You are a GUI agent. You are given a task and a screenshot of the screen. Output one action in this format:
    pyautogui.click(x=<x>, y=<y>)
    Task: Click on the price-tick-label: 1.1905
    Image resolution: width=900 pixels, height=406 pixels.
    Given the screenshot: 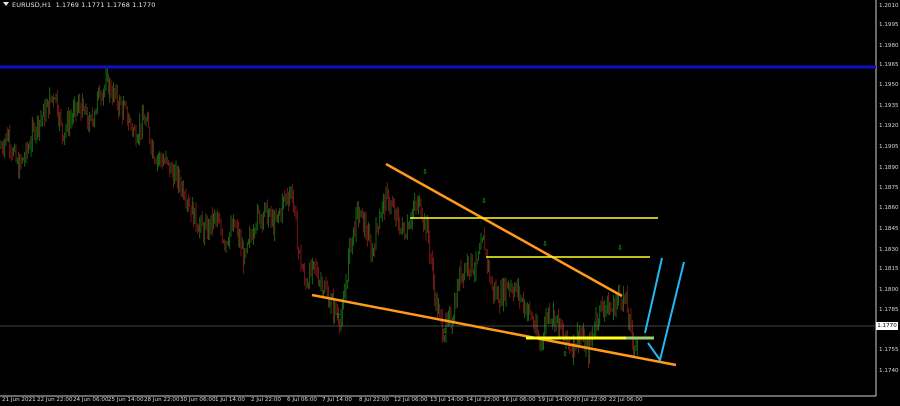 What is the action you would take?
    pyautogui.click(x=889, y=147)
    